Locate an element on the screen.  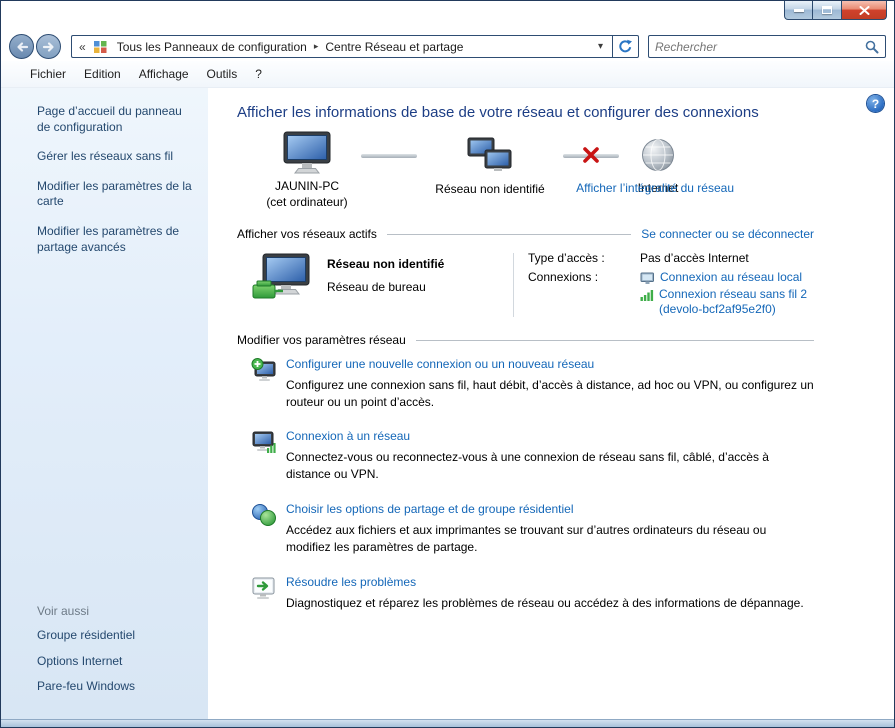
window-controls is located at coordinates (835, 10).